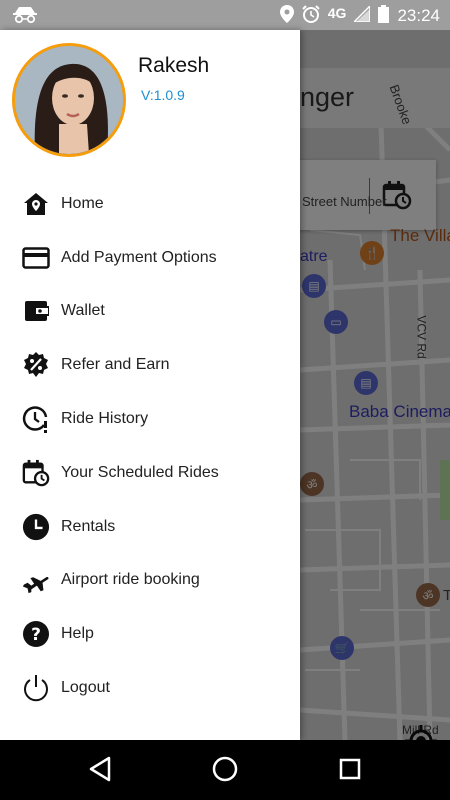  Describe the element at coordinates (69, 100) in the screenshot. I see `avatar` at that location.